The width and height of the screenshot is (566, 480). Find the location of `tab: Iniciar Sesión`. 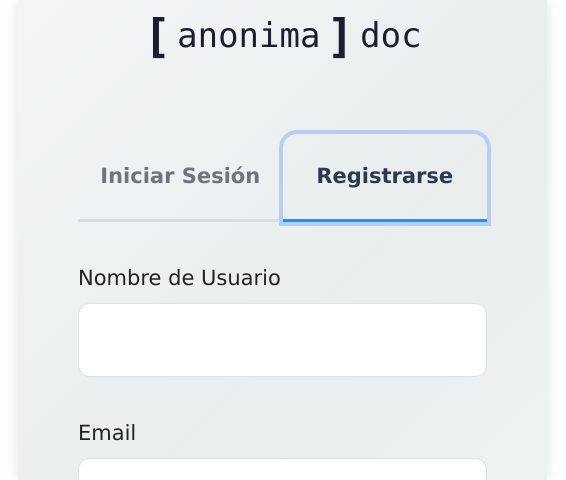

tab: Iniciar Sesión is located at coordinates (180, 178).